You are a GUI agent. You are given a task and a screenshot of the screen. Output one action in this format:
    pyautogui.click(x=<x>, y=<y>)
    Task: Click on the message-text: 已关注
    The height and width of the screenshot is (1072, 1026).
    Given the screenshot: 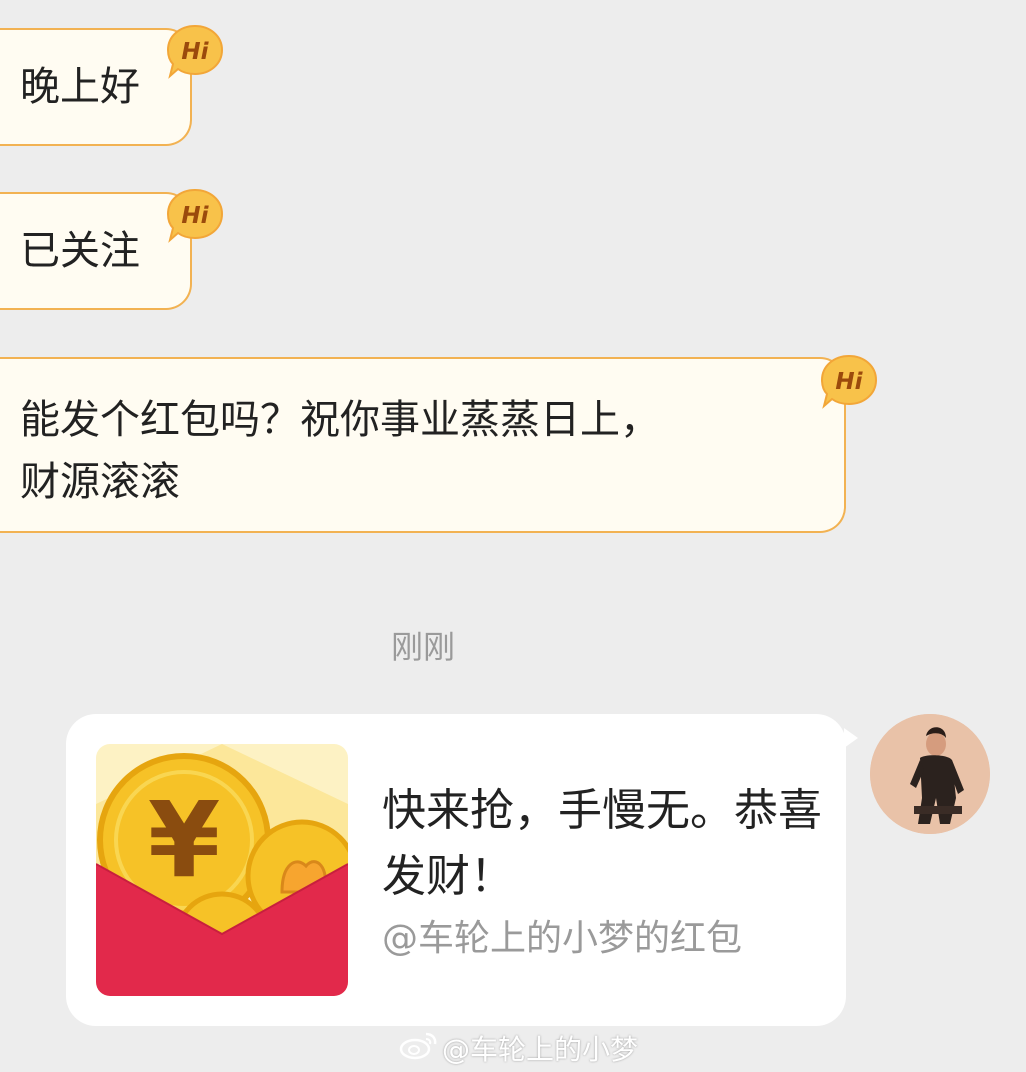 What is the action you would take?
    pyautogui.click(x=80, y=251)
    